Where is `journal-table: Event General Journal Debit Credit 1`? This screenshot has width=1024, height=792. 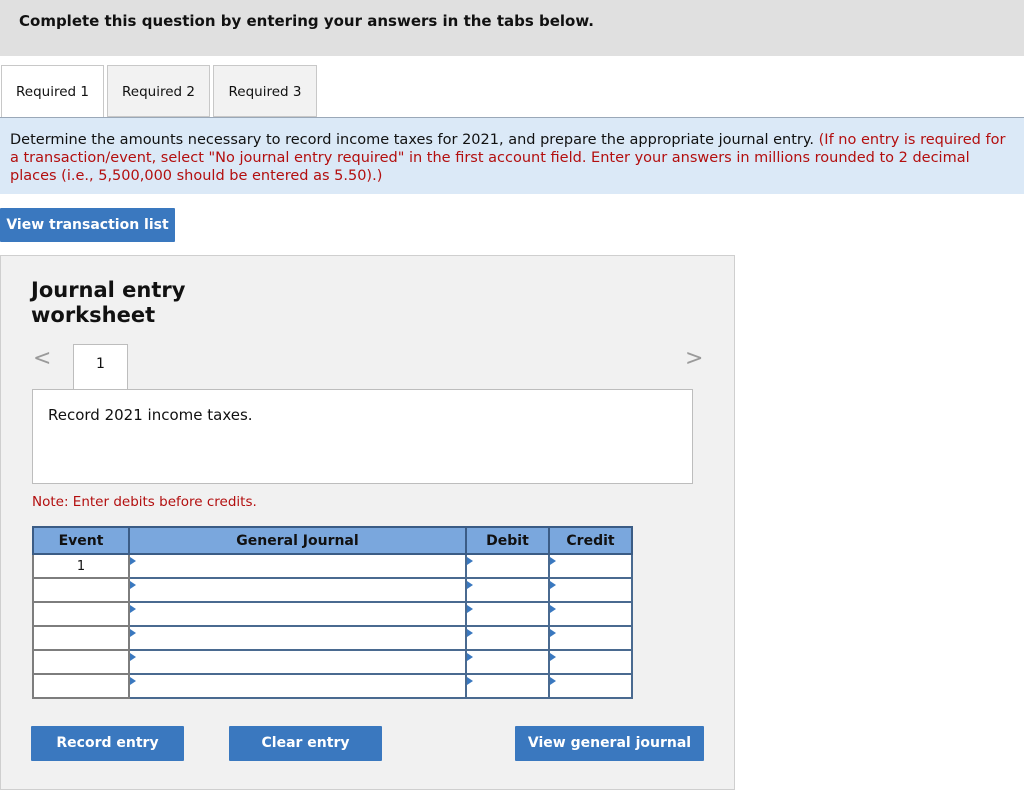
journal-table: Event General Journal Debit Credit 1 is located at coordinates (332, 612).